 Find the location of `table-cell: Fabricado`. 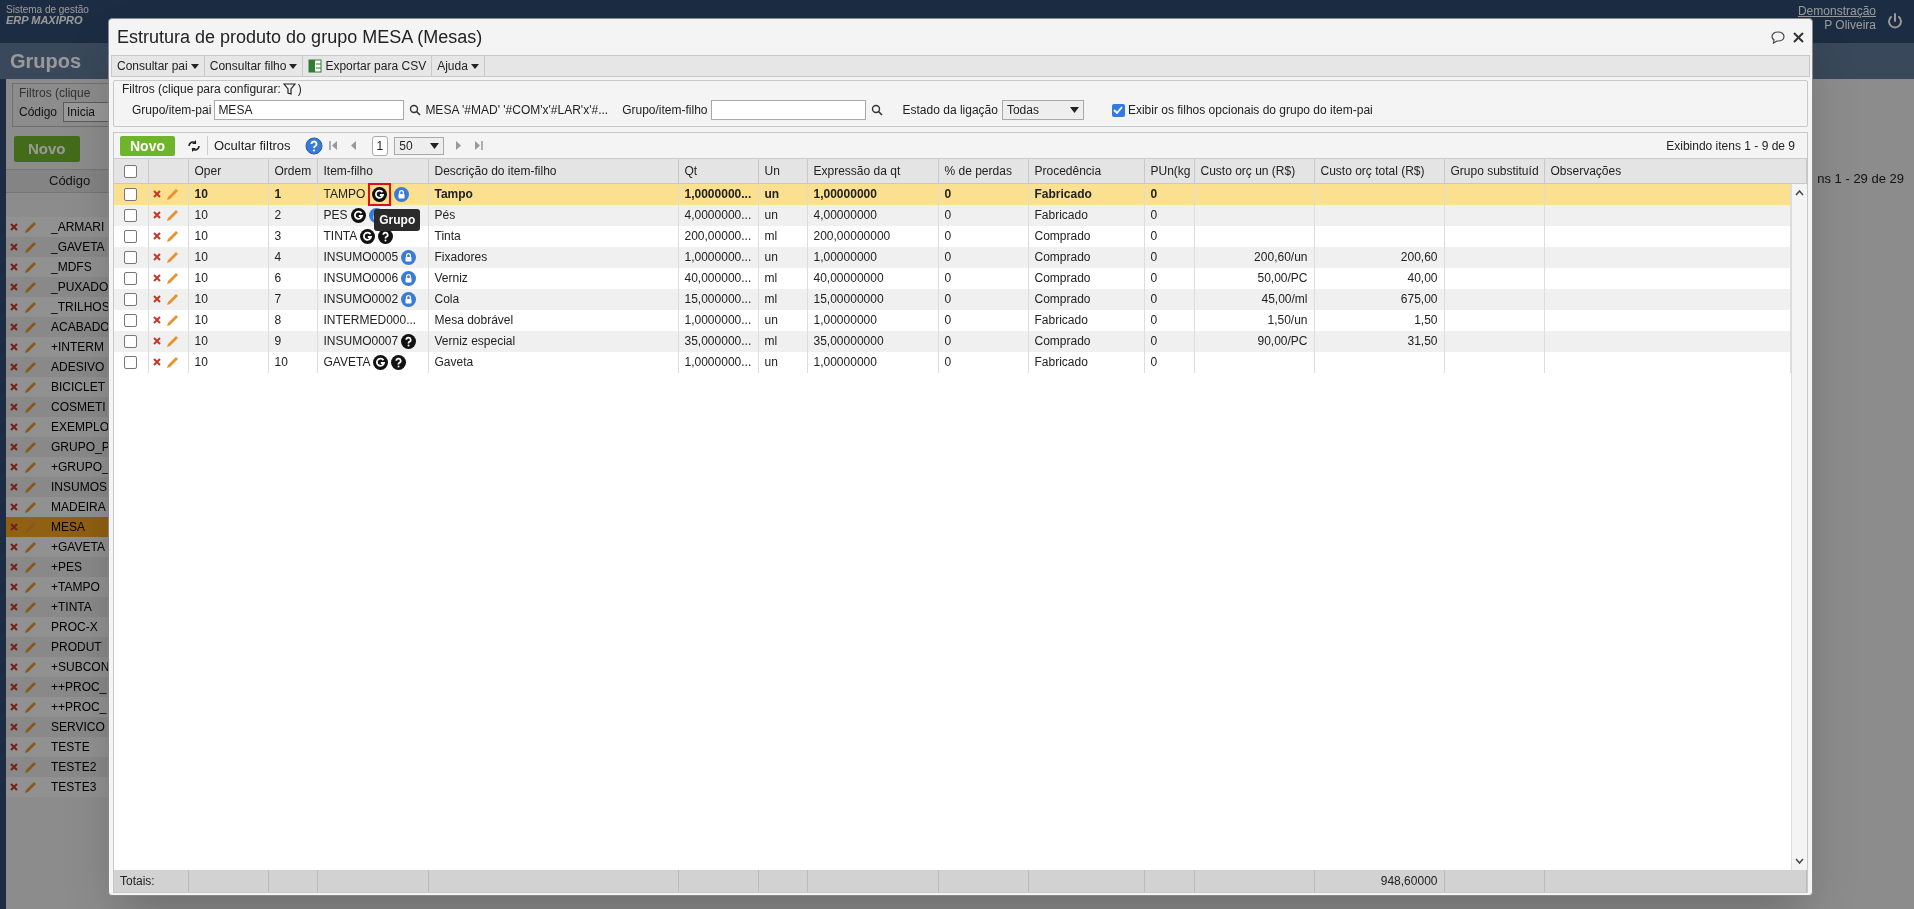

table-cell: Fabricado is located at coordinates (1061, 362).